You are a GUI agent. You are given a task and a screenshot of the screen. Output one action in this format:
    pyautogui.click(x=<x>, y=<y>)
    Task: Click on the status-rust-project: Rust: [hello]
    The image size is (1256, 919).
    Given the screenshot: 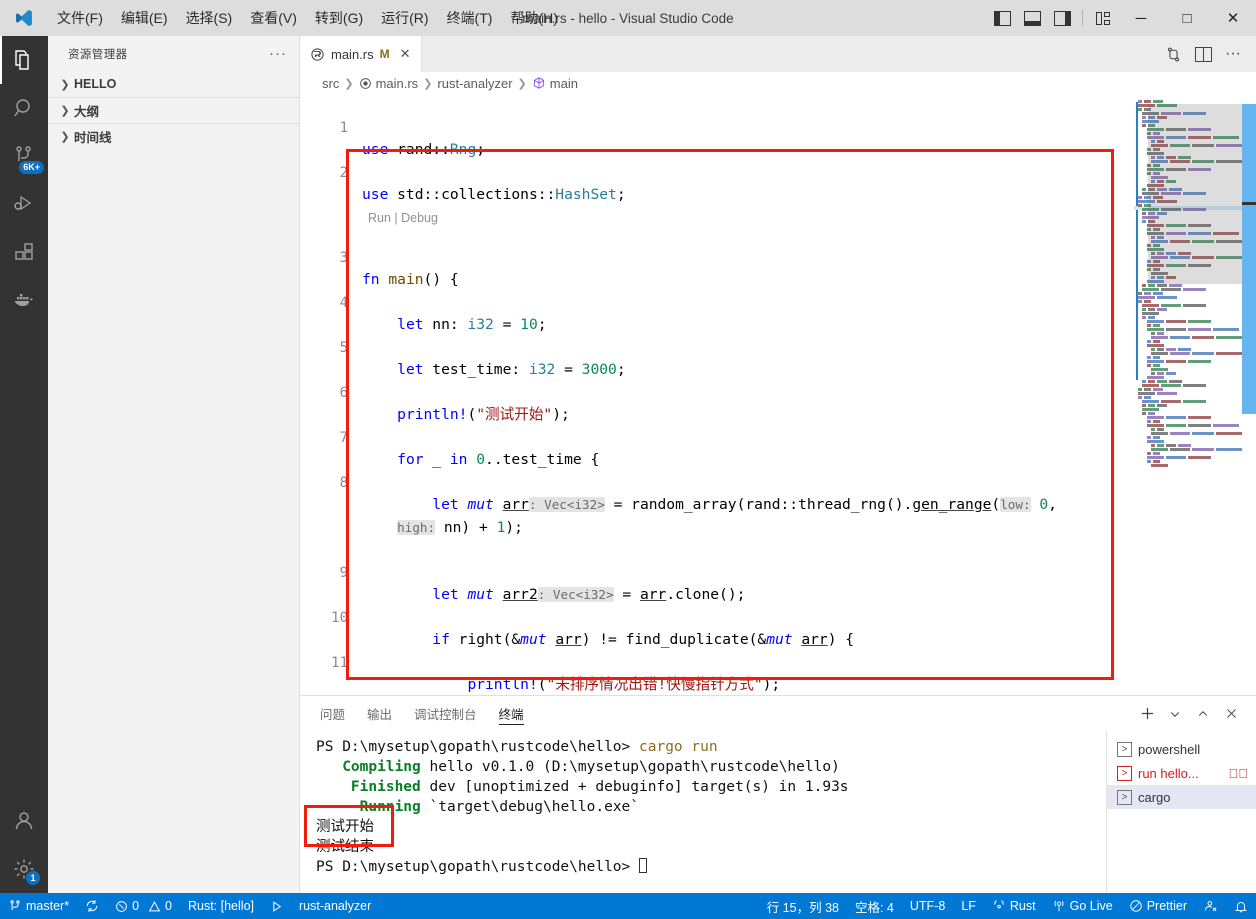 What is the action you would take?
    pyautogui.click(x=221, y=906)
    